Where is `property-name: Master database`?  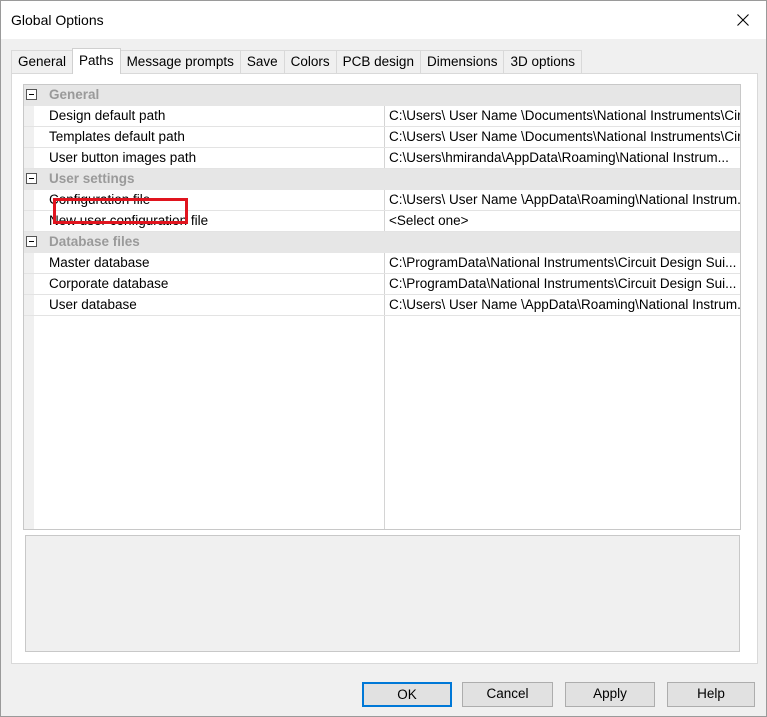
property-name: Master database is located at coordinates (99, 262).